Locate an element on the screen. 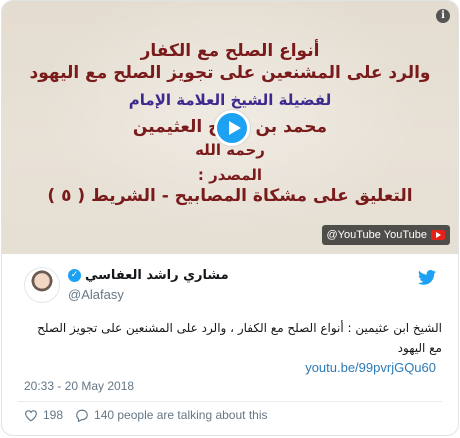  tweet-actions: 198 140 people are talking about this is located at coordinates (146, 415).